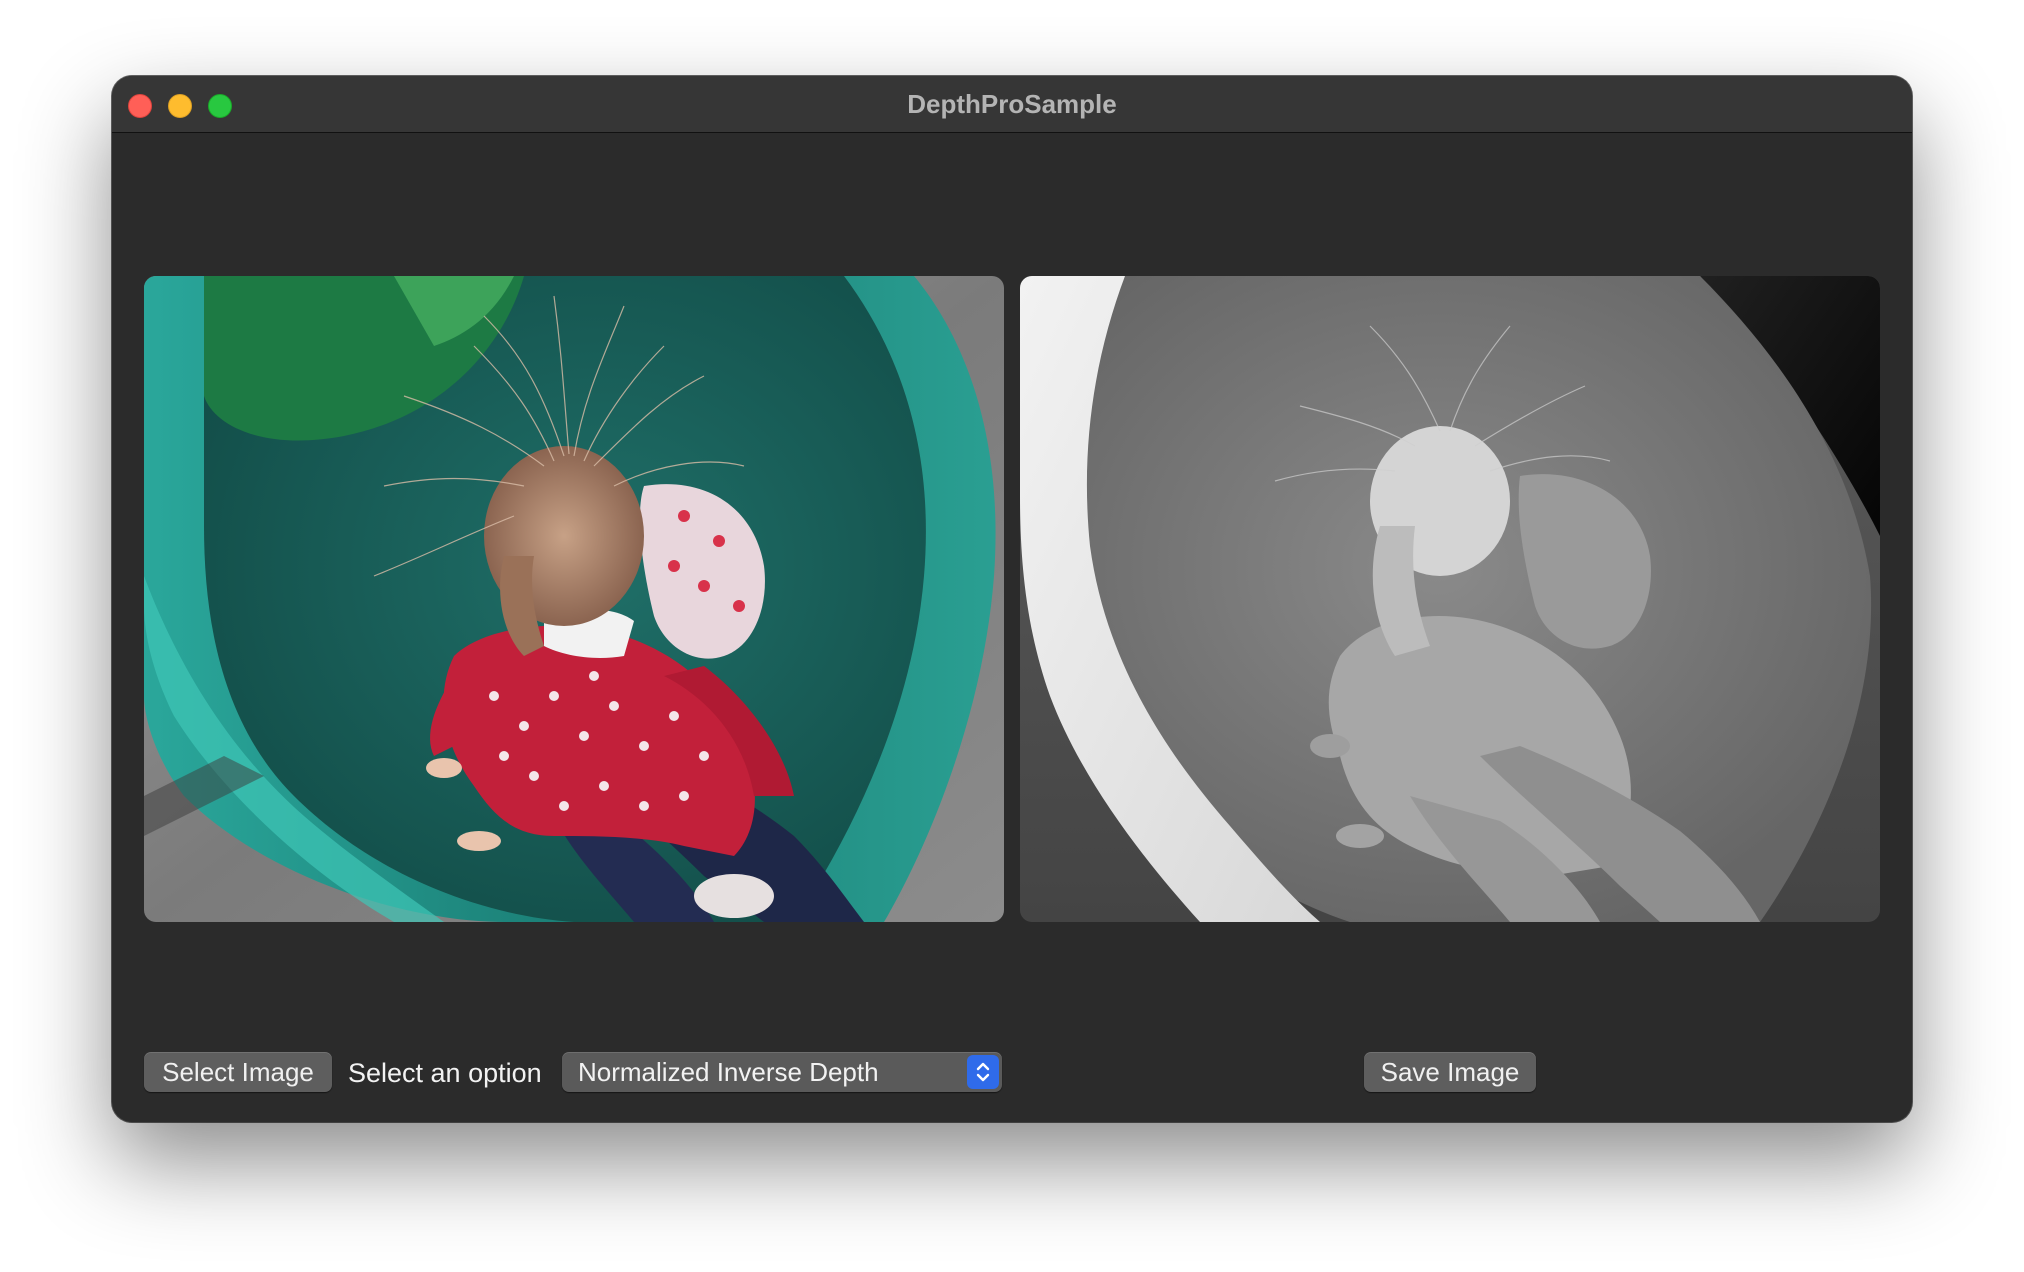  I want to click on window-title: DepthProSample, so click(1012, 104).